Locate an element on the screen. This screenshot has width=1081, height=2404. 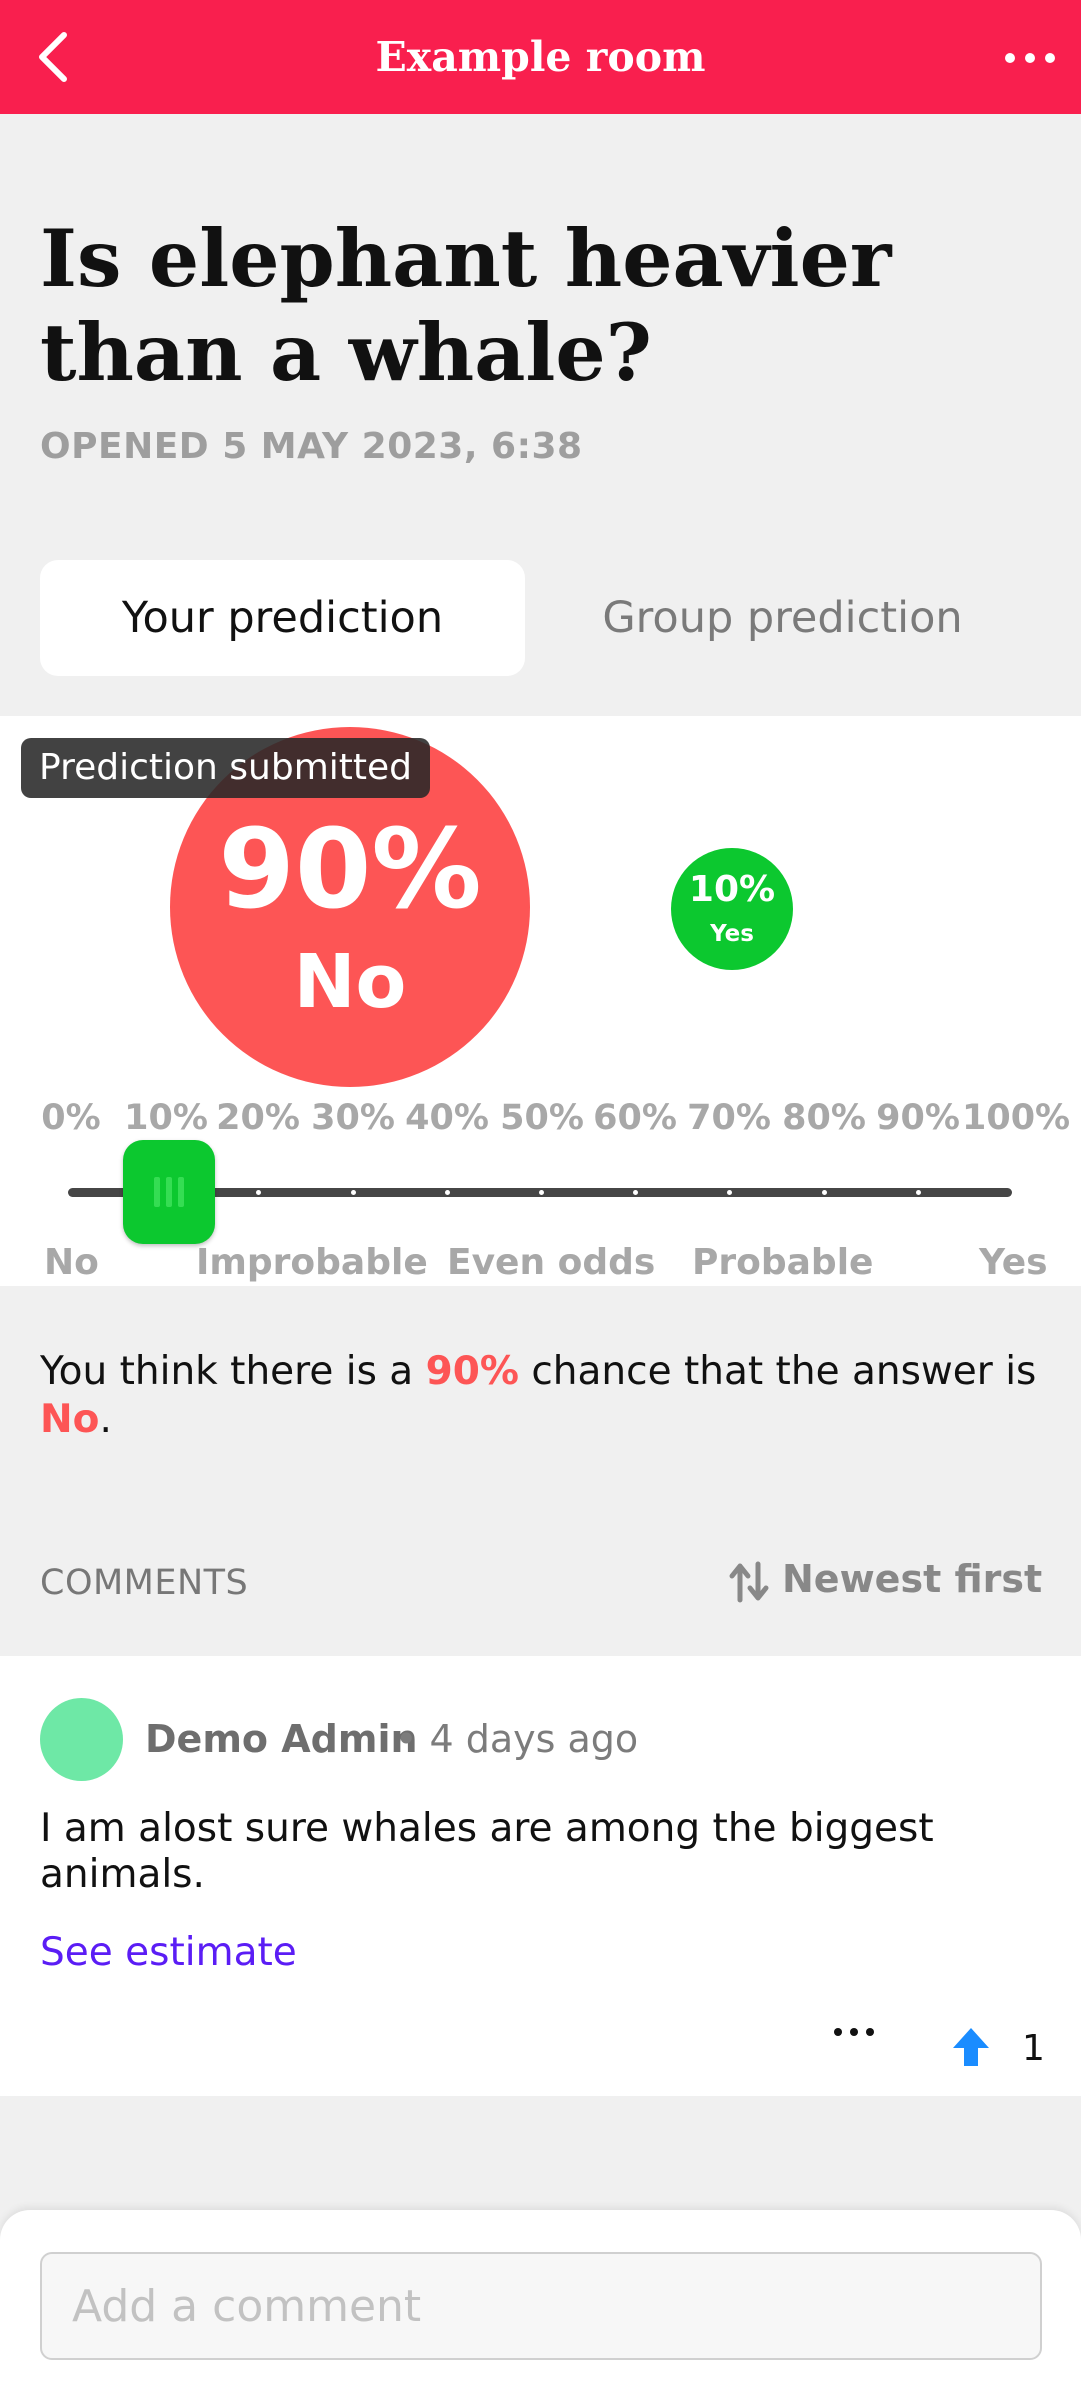
back-arrow-icon is located at coordinates (54, 57).